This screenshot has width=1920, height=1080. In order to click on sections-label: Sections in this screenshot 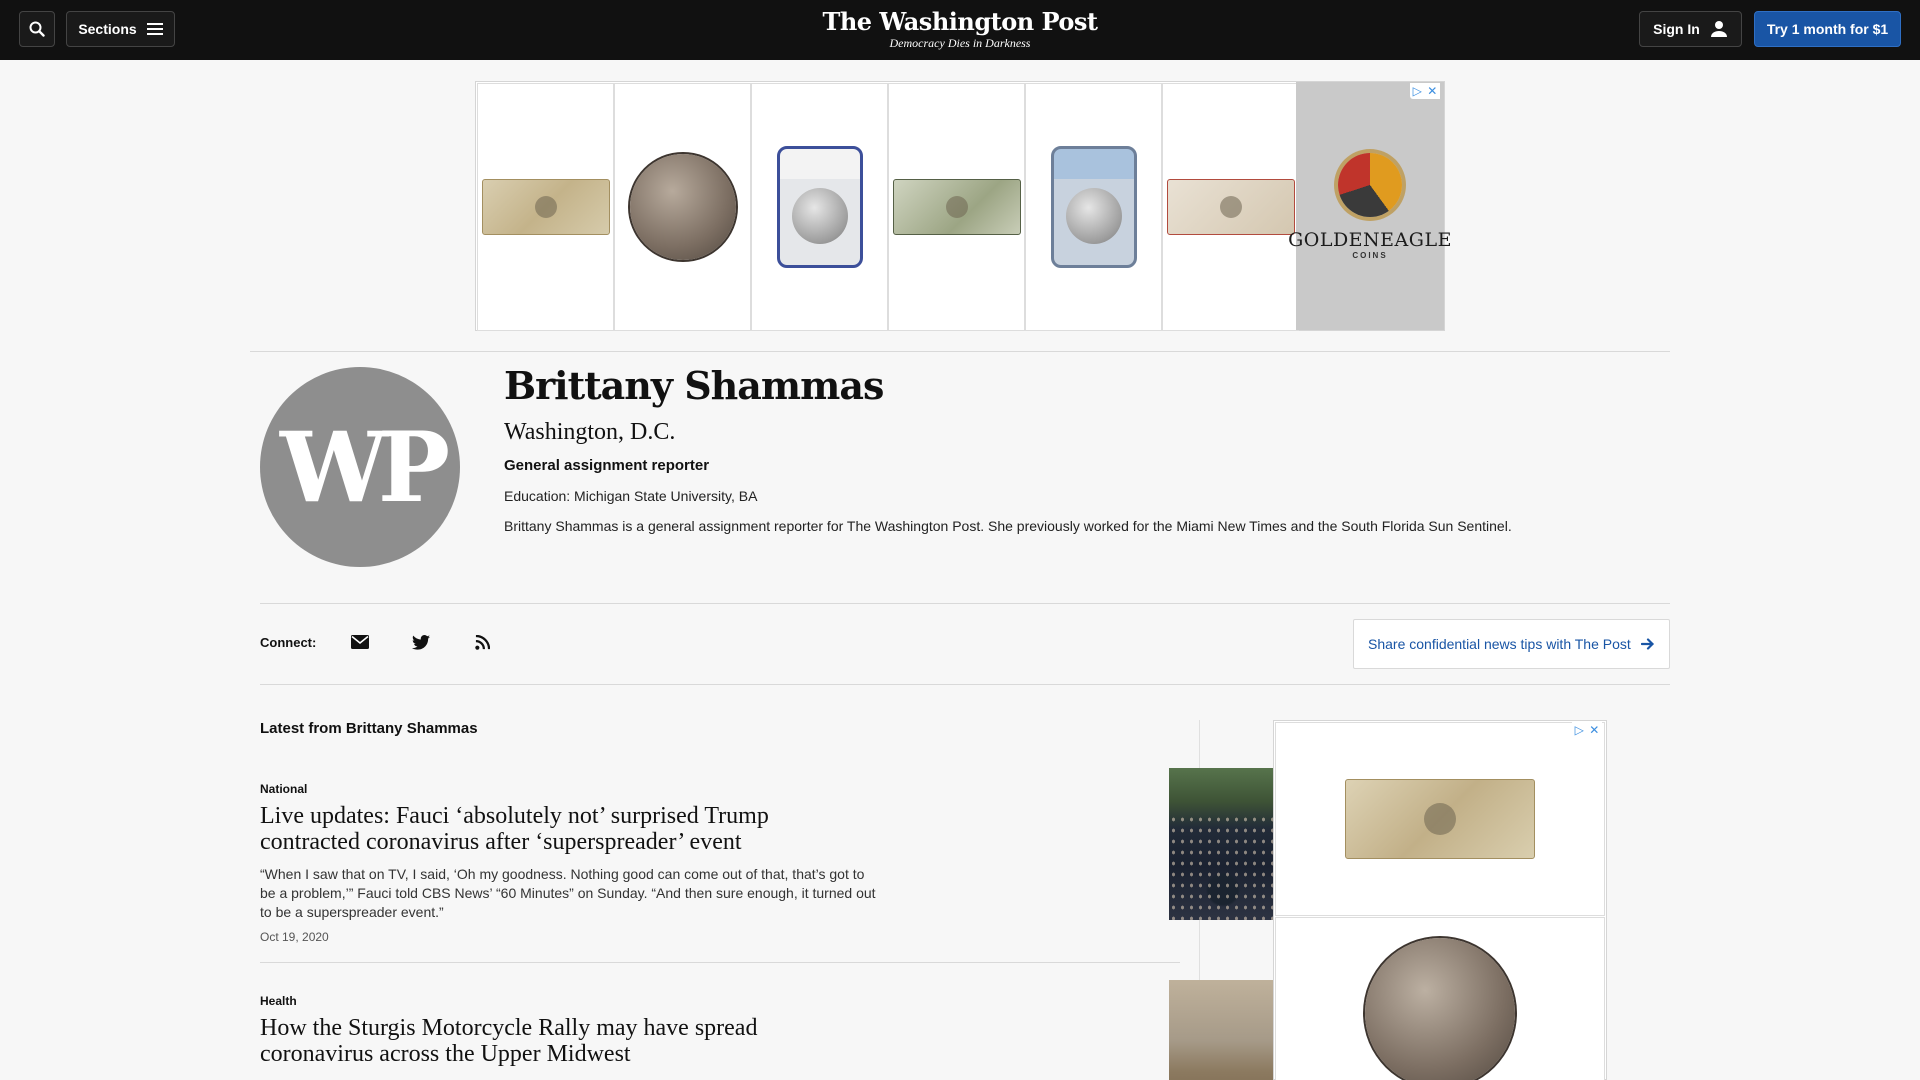, I will do `click(107, 29)`.